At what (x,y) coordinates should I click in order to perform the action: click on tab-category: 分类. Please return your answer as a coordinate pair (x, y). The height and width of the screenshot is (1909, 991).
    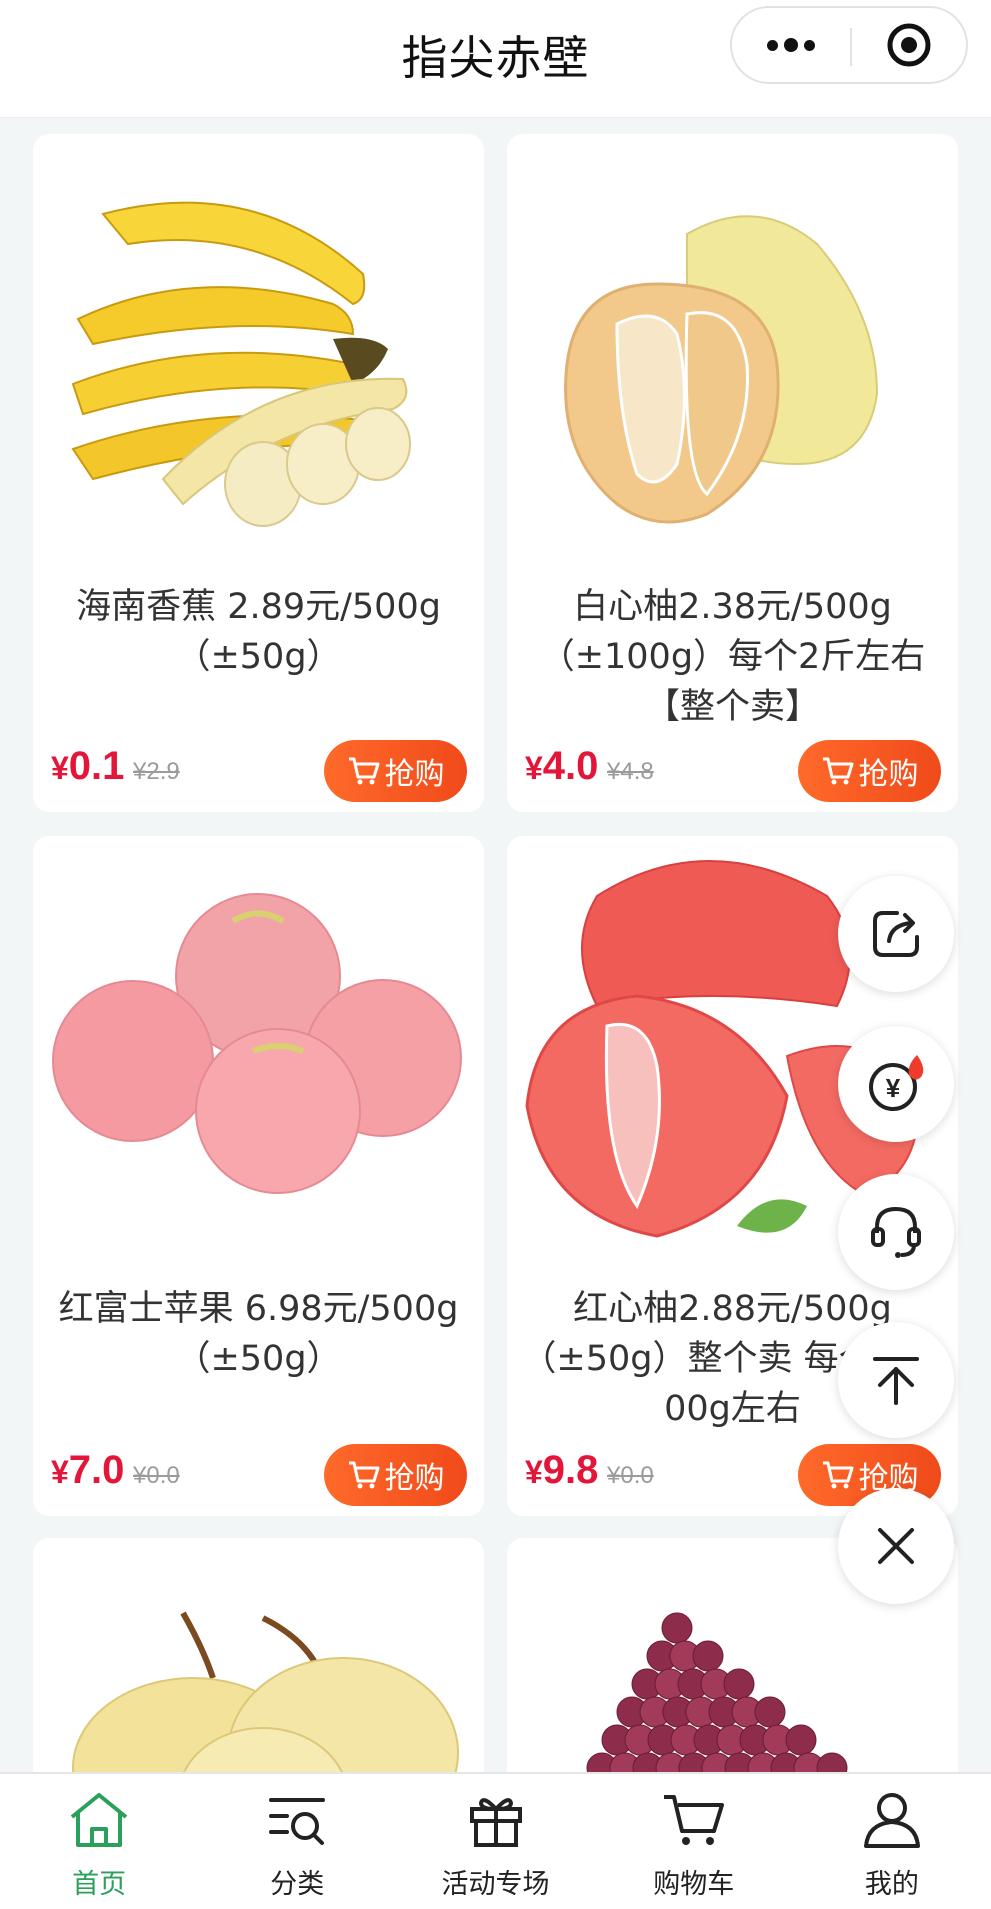
    Looking at the image, I should click on (297, 1841).